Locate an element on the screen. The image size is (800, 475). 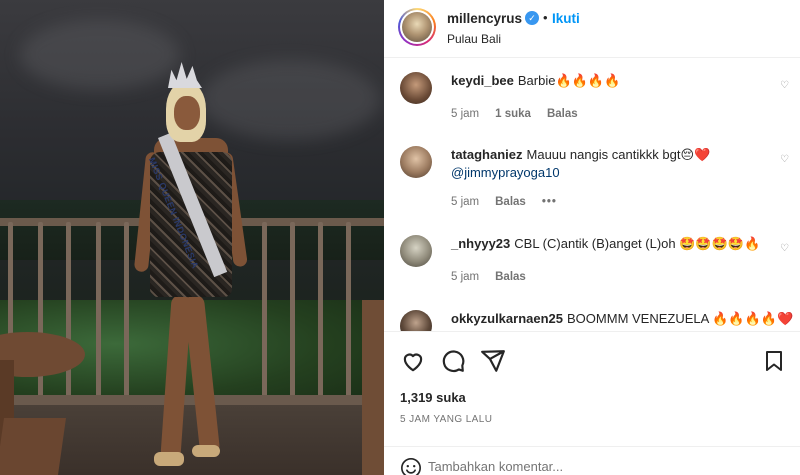
comment-meta: 5 jam Balas is located at coordinates (496, 277).